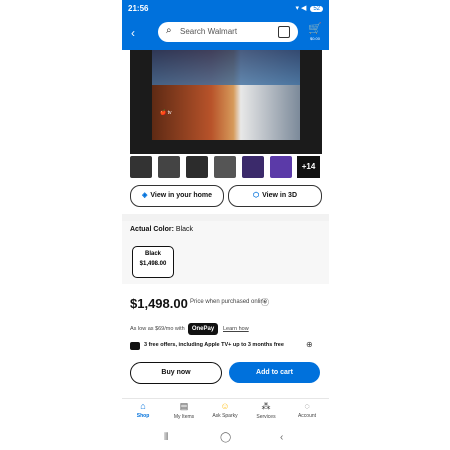 The height and width of the screenshot is (450, 450). Describe the element at coordinates (177, 196) in the screenshot. I see `view-in-home-button: ◈ View in your home` at that location.